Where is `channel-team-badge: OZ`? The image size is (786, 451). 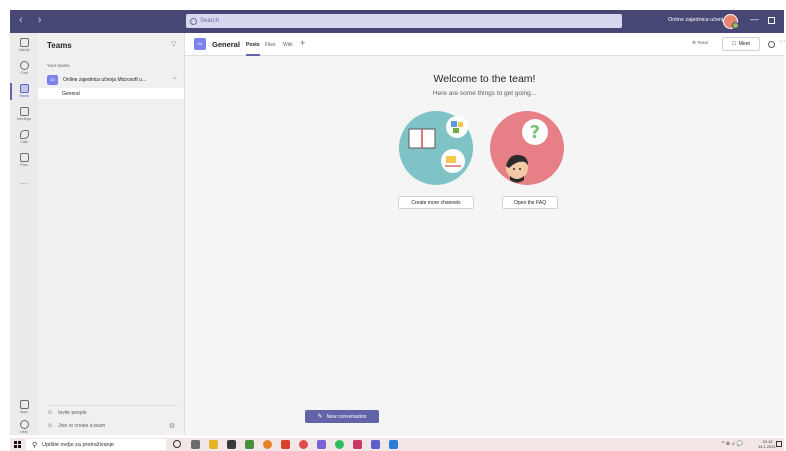
channel-team-badge: OZ is located at coordinates (200, 44).